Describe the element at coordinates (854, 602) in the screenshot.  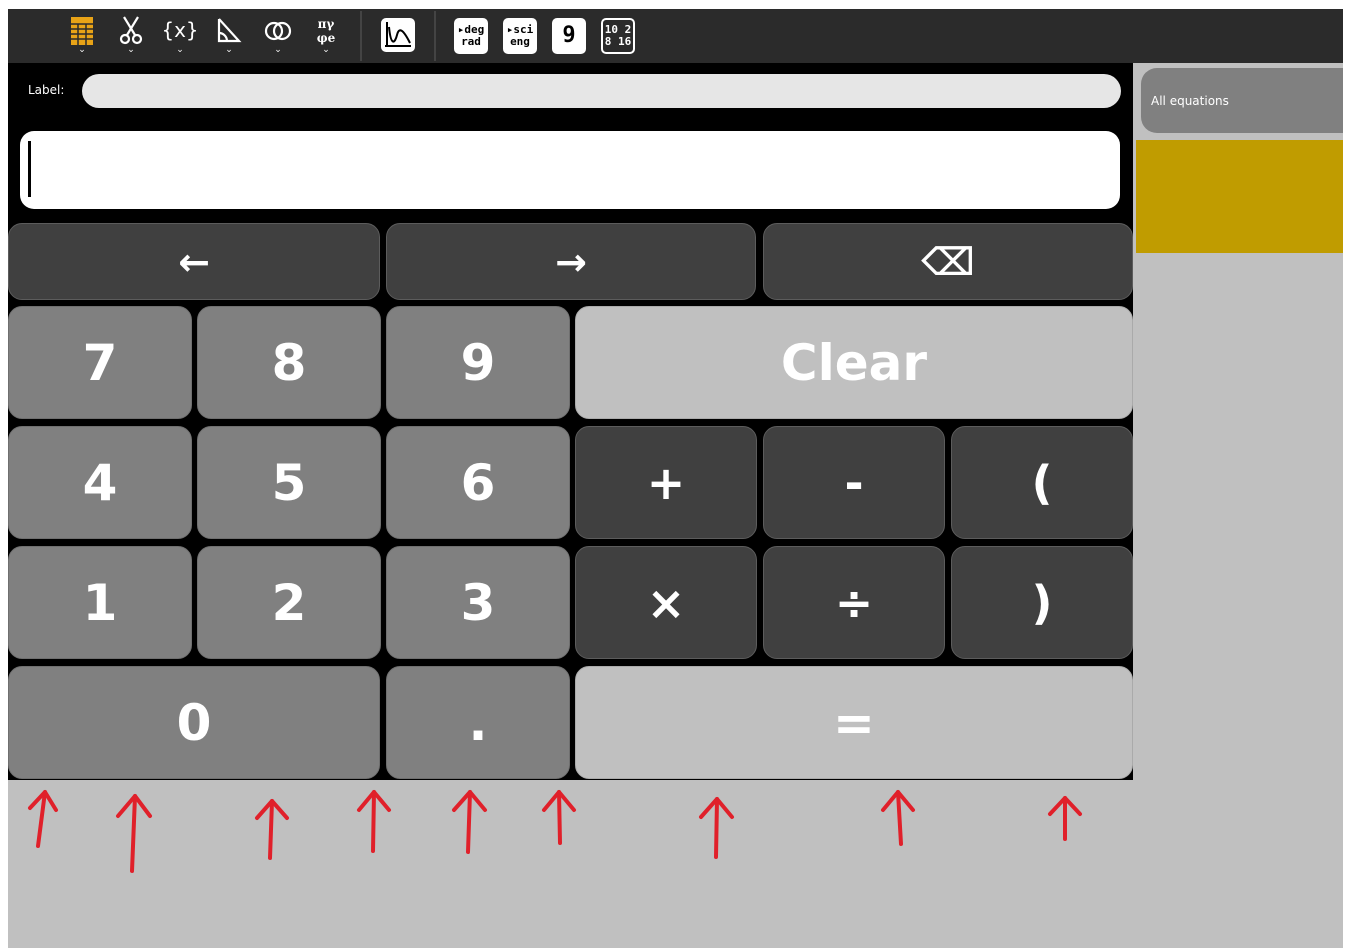
I see `divide-button: ÷` at that location.